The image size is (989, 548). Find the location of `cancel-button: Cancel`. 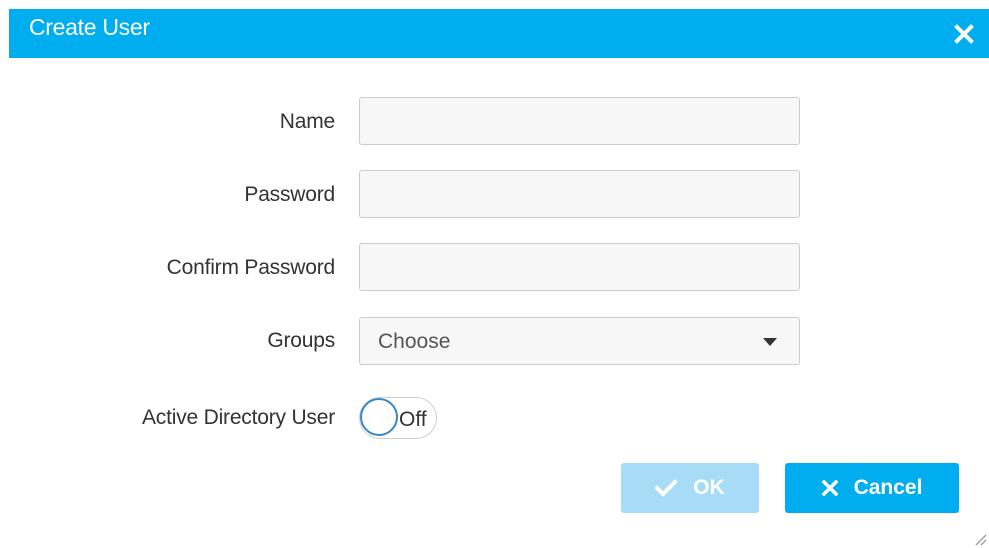

cancel-button: Cancel is located at coordinates (872, 488).